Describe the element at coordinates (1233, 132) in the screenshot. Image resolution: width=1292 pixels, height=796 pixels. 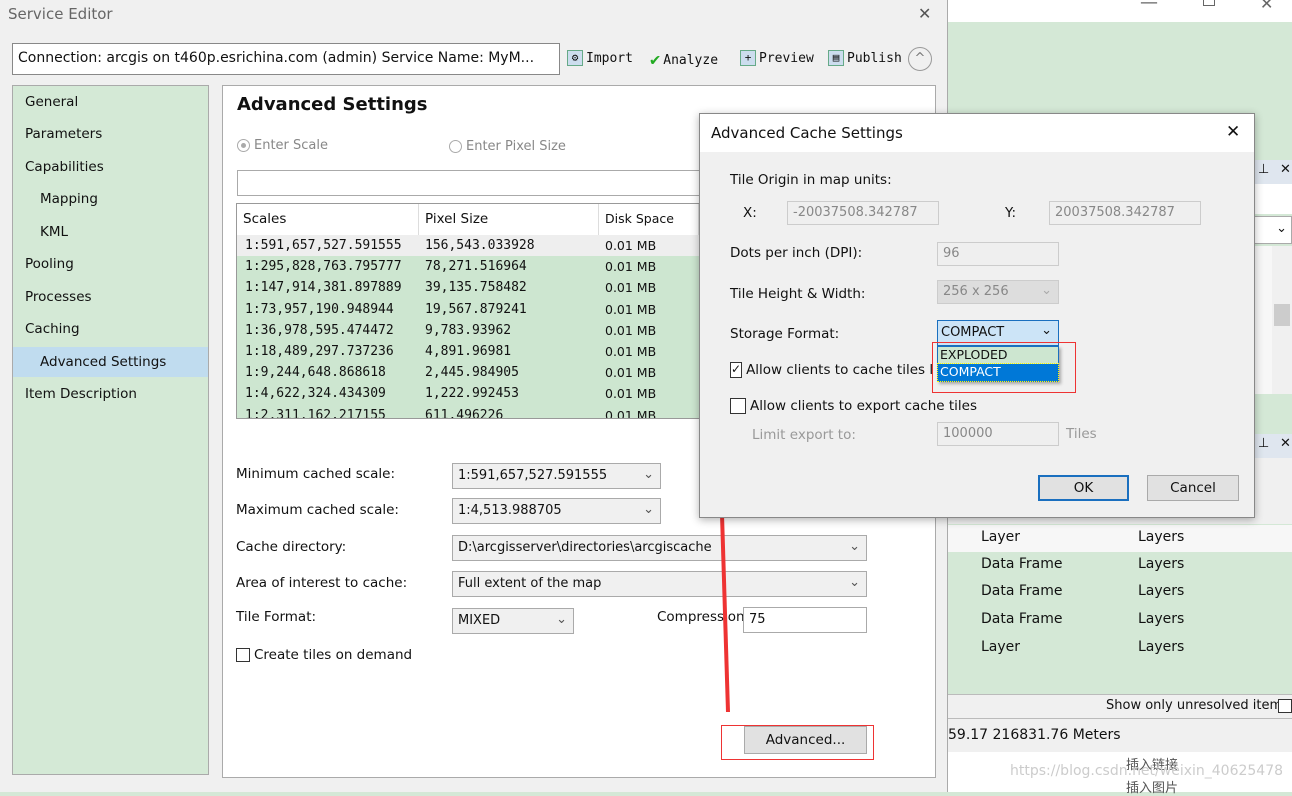
I see `close-icon: ✕` at that location.